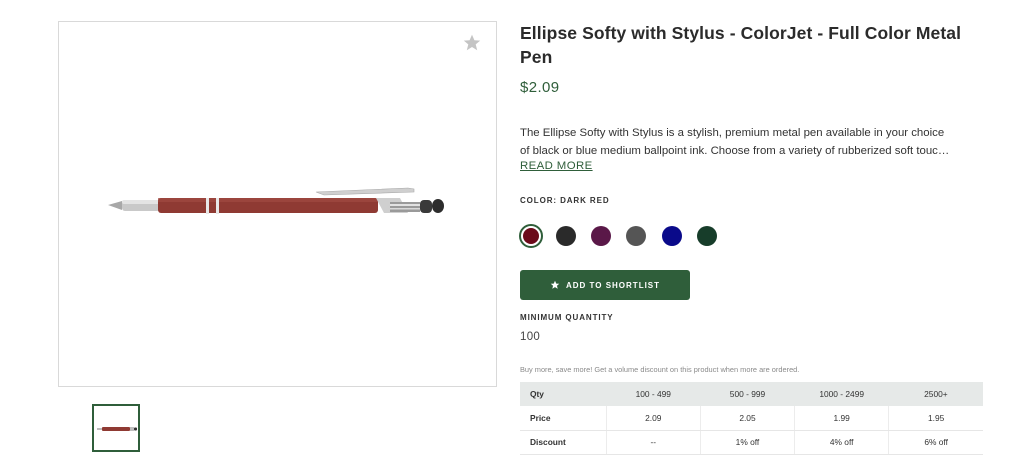 The width and height of the screenshot is (1024, 468). What do you see at coordinates (747, 442) in the screenshot?
I see `table-cell: 1% off` at bounding box center [747, 442].